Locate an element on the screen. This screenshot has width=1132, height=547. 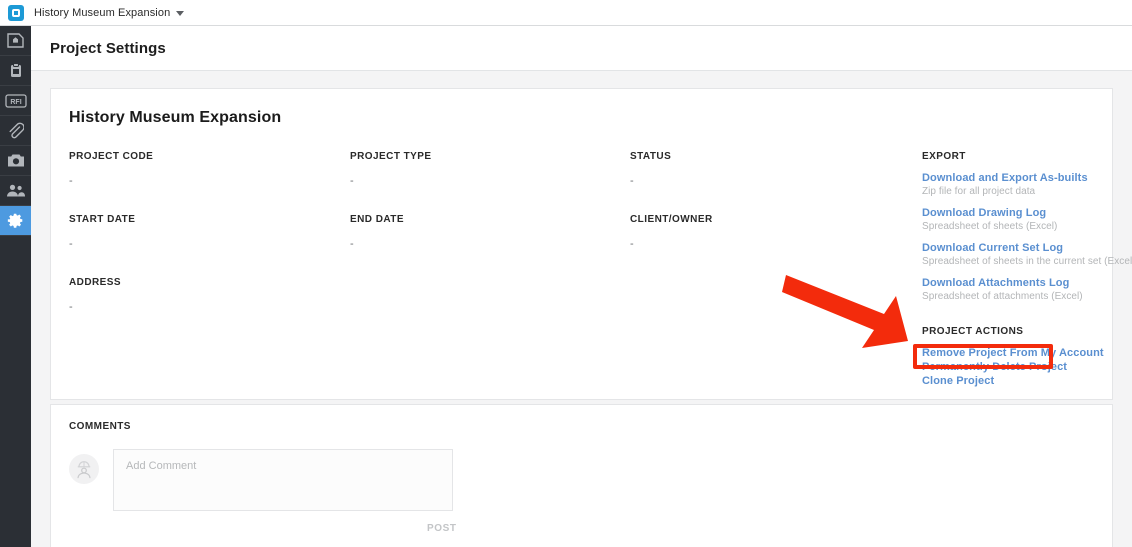
people-icon is located at coordinates (16, 190).